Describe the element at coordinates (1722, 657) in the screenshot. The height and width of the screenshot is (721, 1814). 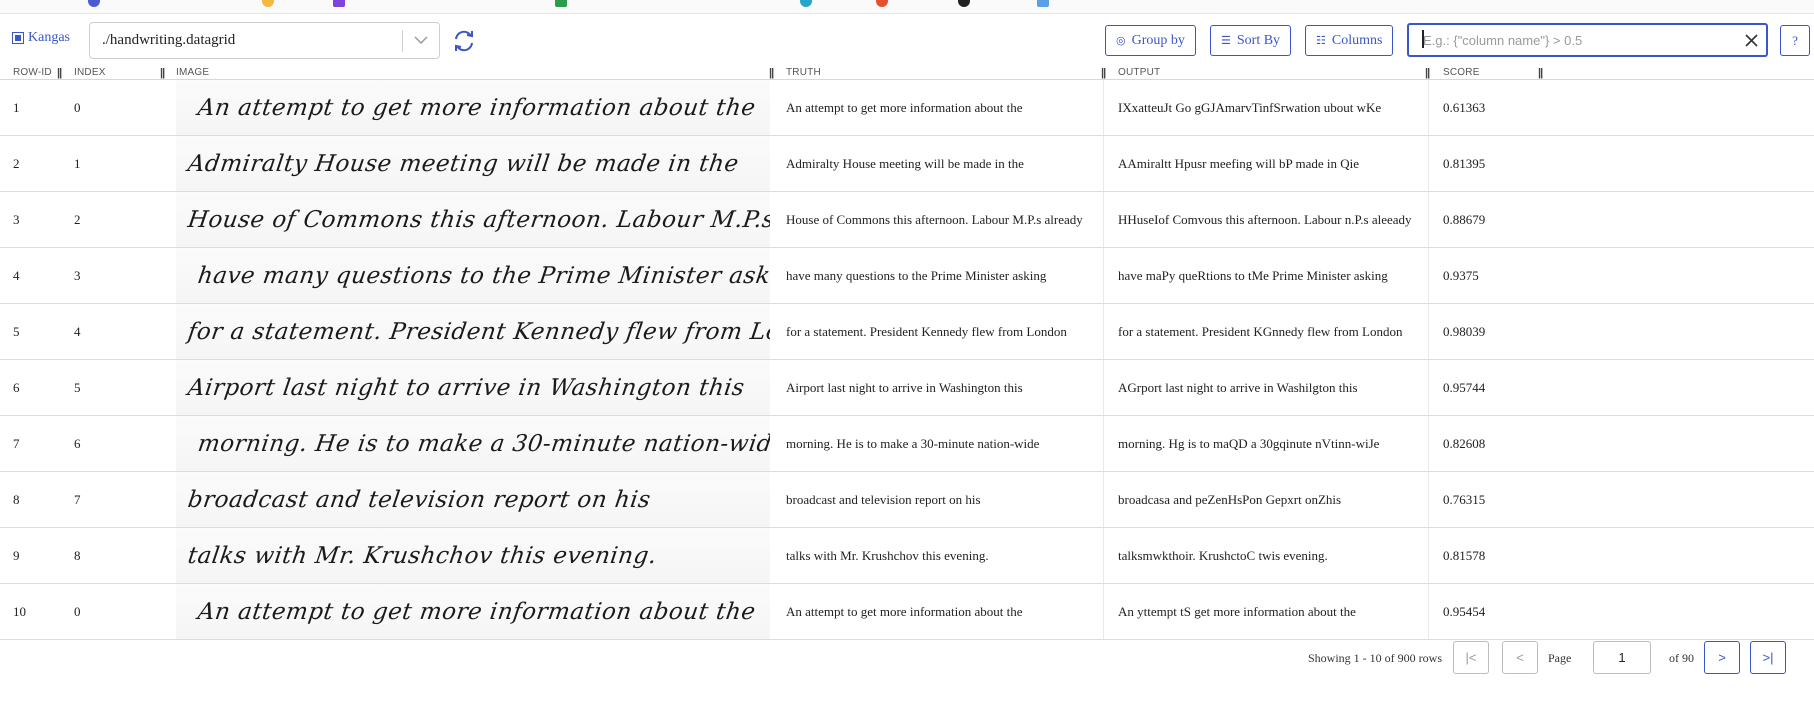
I see `next-page-button: >` at that location.